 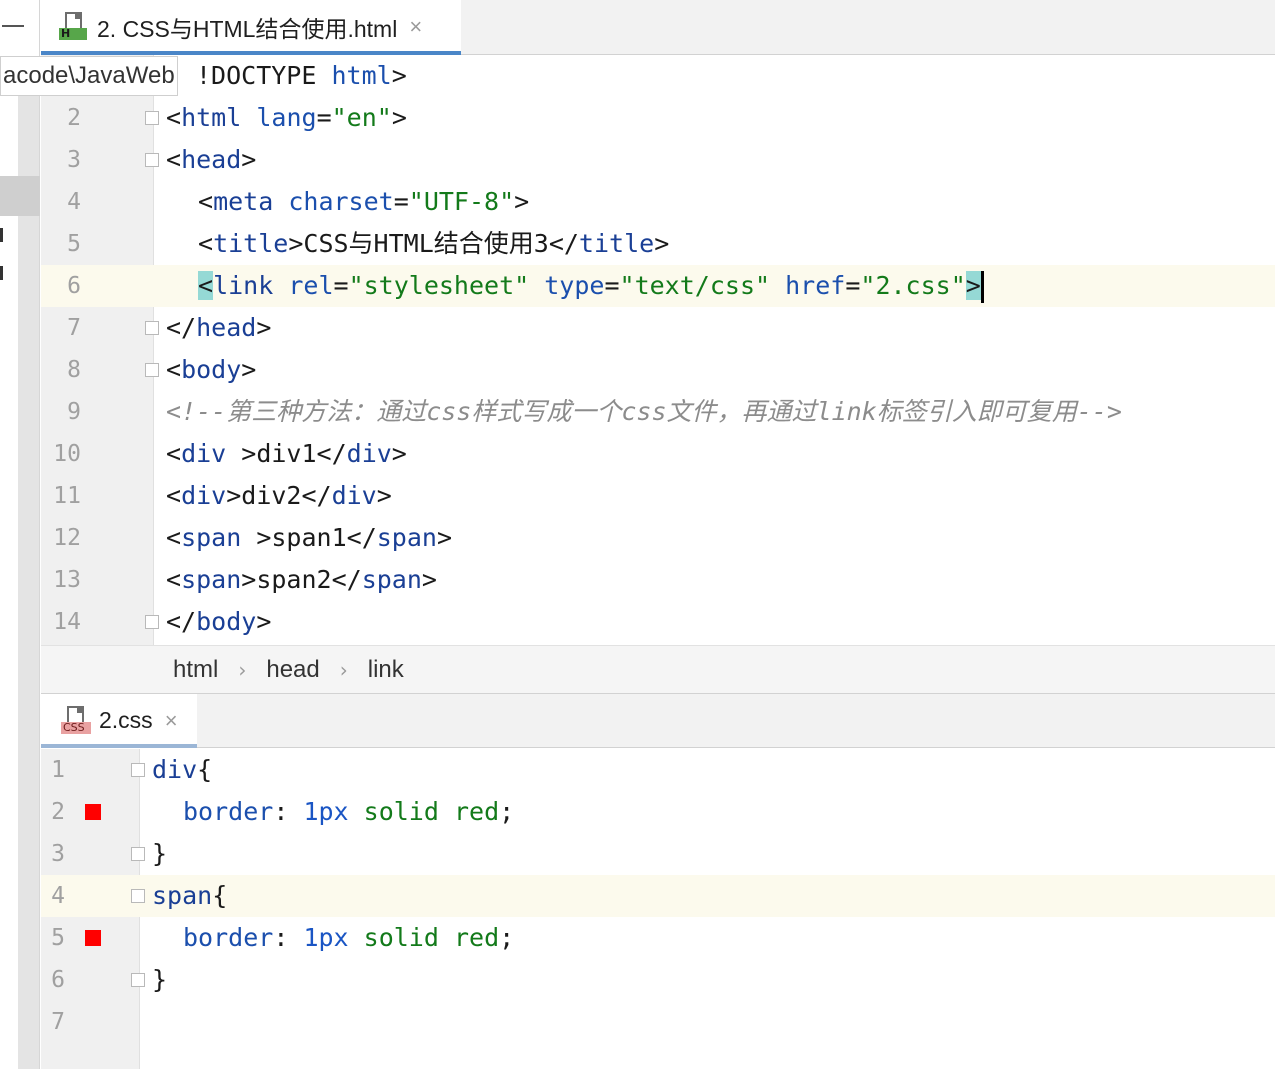 What do you see at coordinates (658, 1022) in the screenshot?
I see `code-line: 7` at bounding box center [658, 1022].